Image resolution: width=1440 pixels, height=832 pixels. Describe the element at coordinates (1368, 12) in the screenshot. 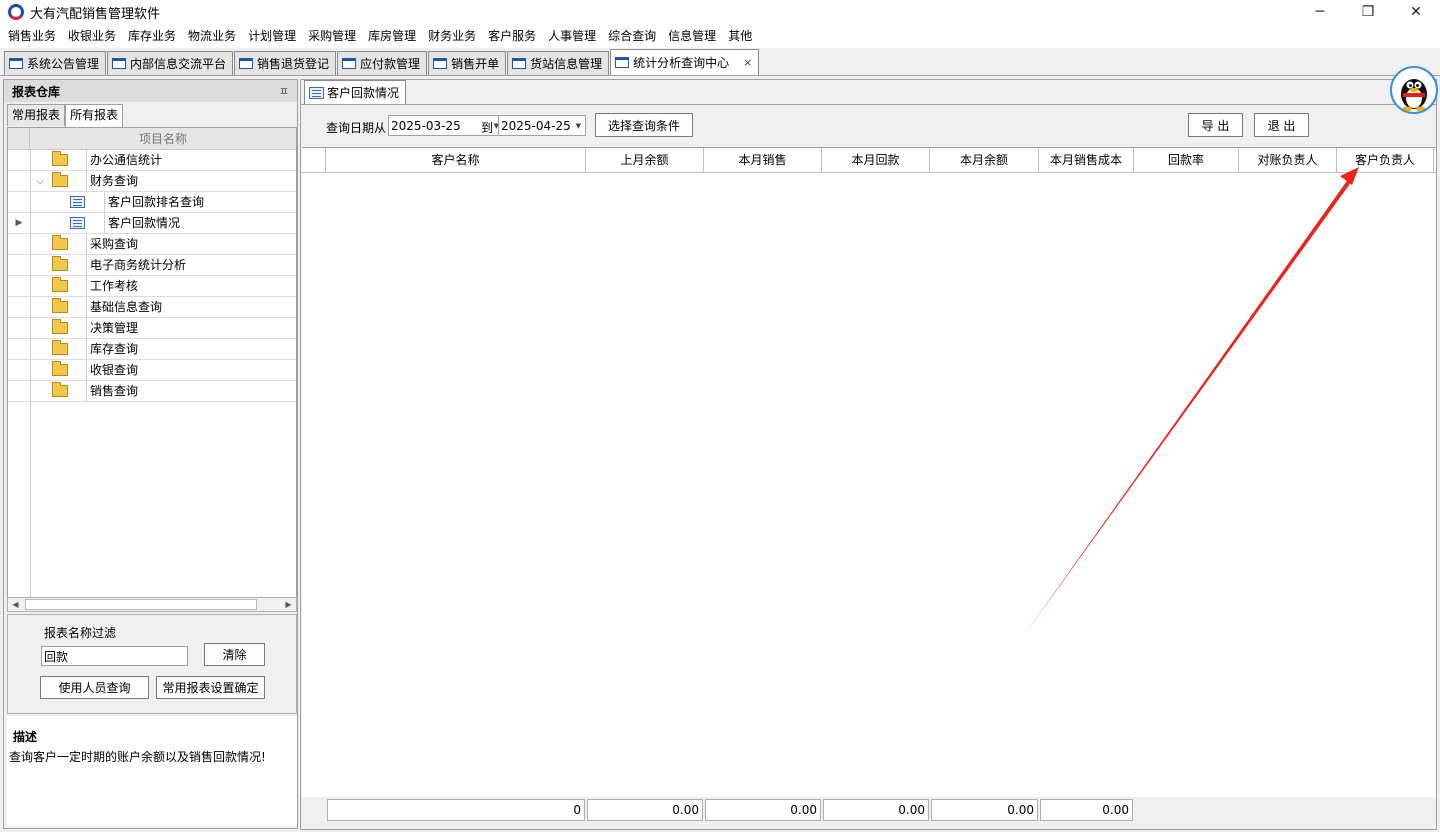

I see `restore-button: ❐` at that location.